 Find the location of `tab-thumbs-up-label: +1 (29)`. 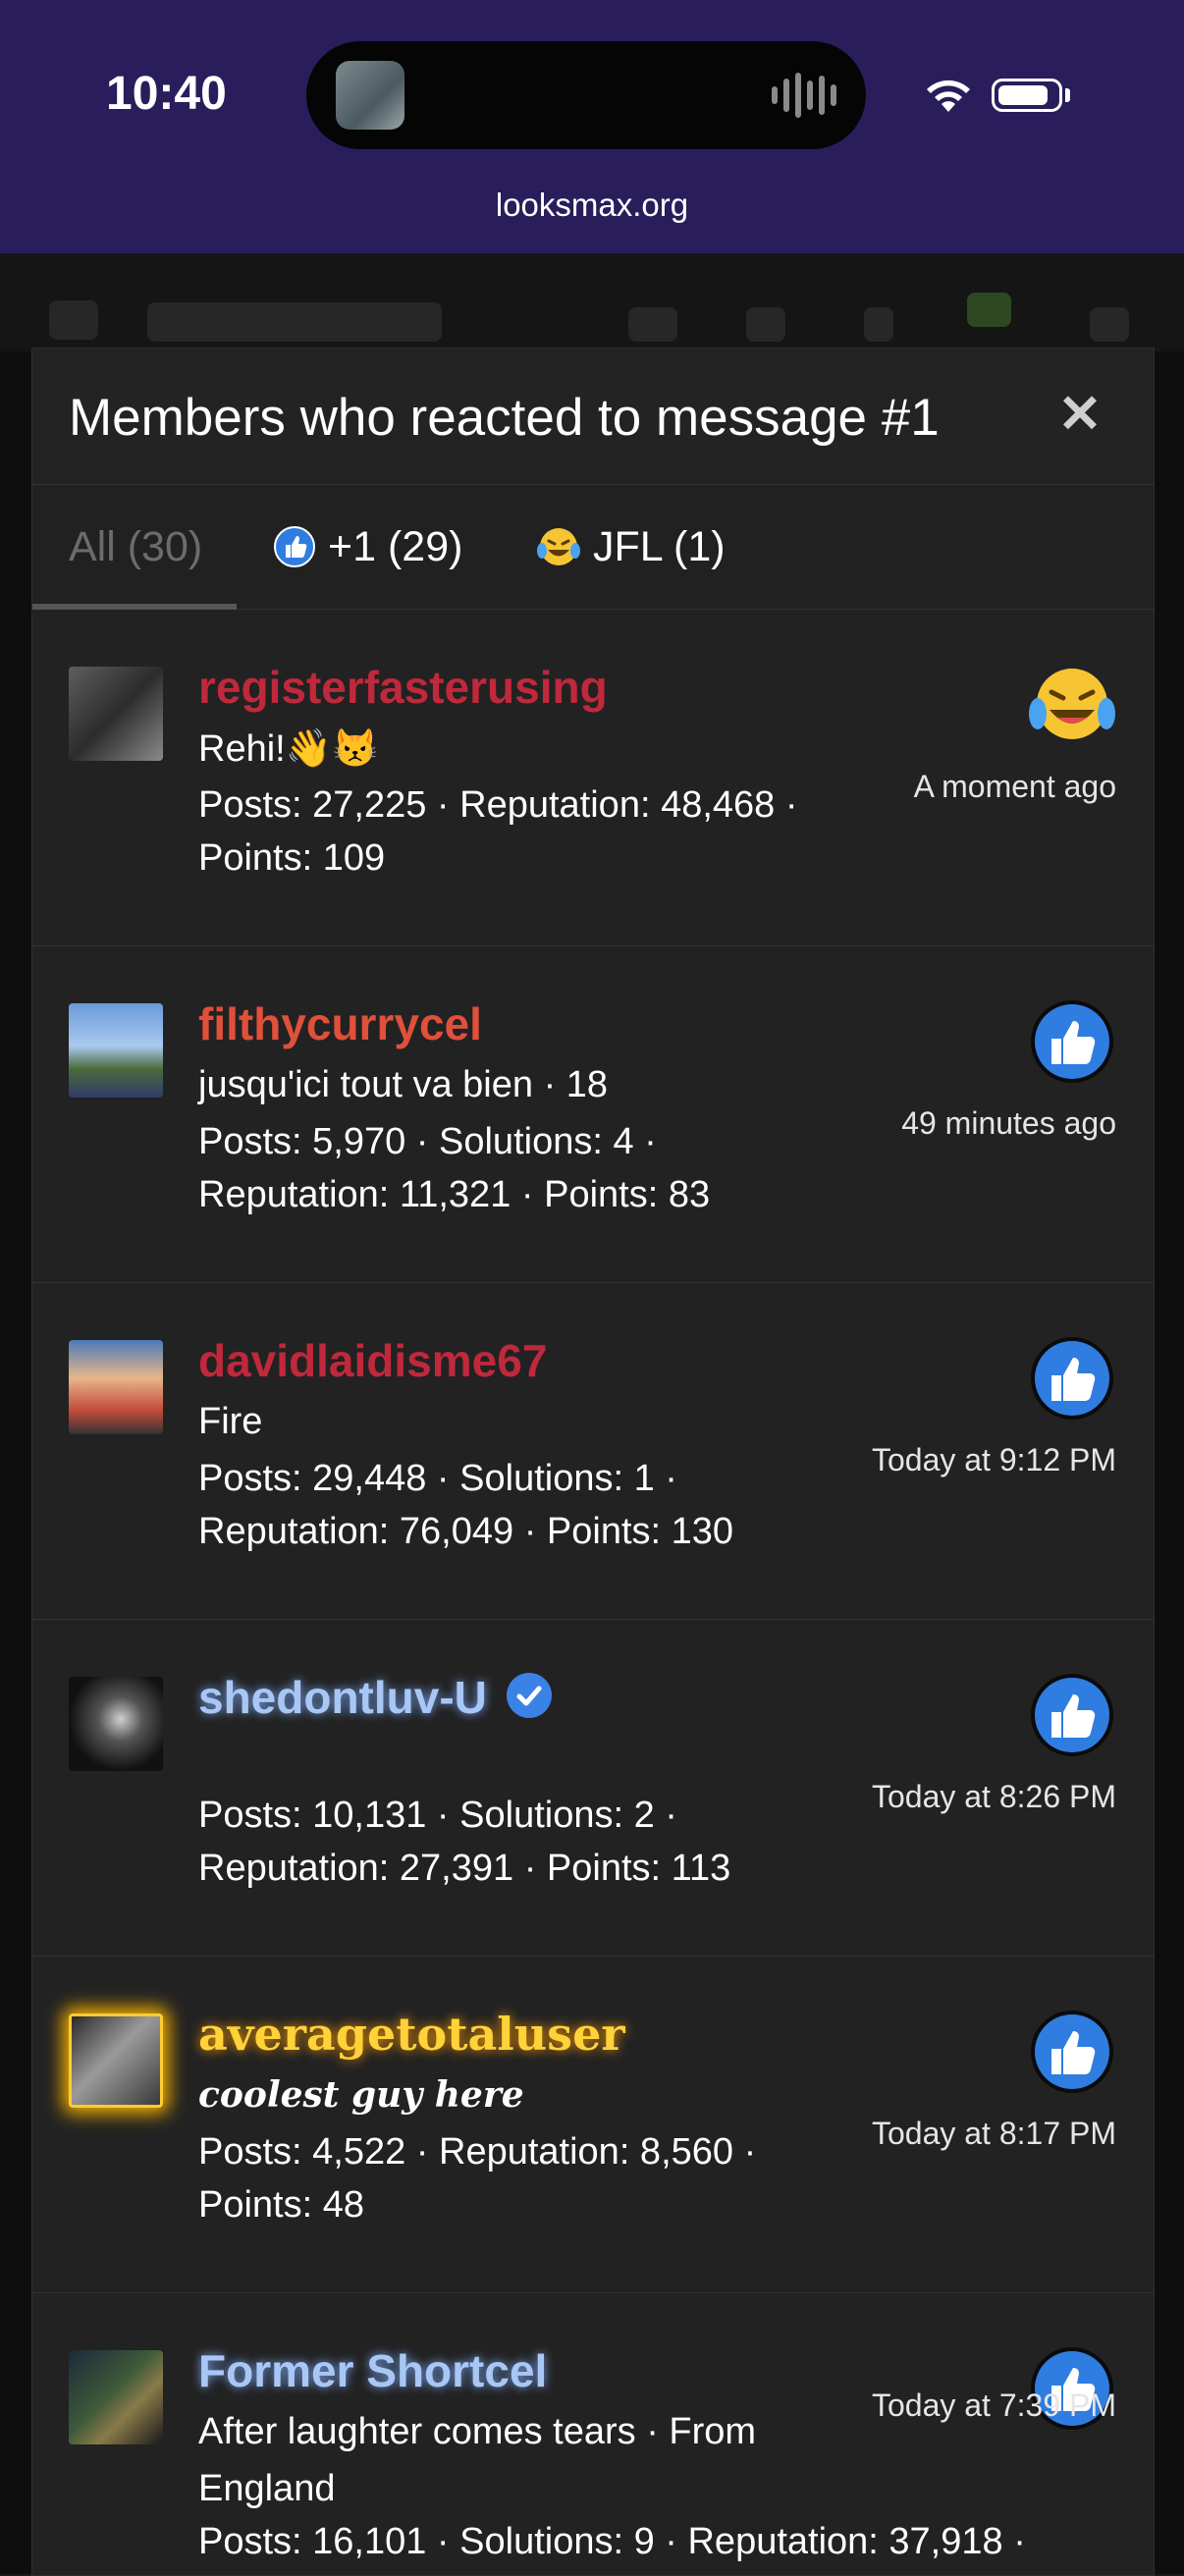

tab-thumbs-up-label: +1 (29) is located at coordinates (395, 546).